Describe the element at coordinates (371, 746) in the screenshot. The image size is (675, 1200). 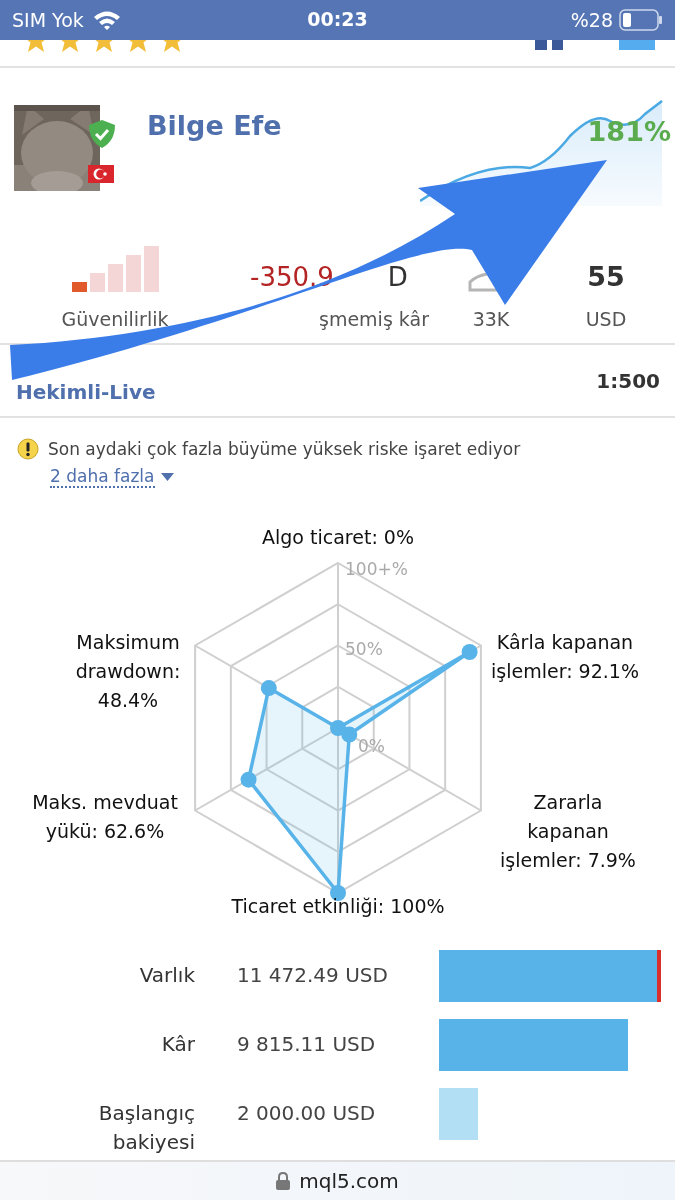
I see `axis-tick-label: 0%` at that location.